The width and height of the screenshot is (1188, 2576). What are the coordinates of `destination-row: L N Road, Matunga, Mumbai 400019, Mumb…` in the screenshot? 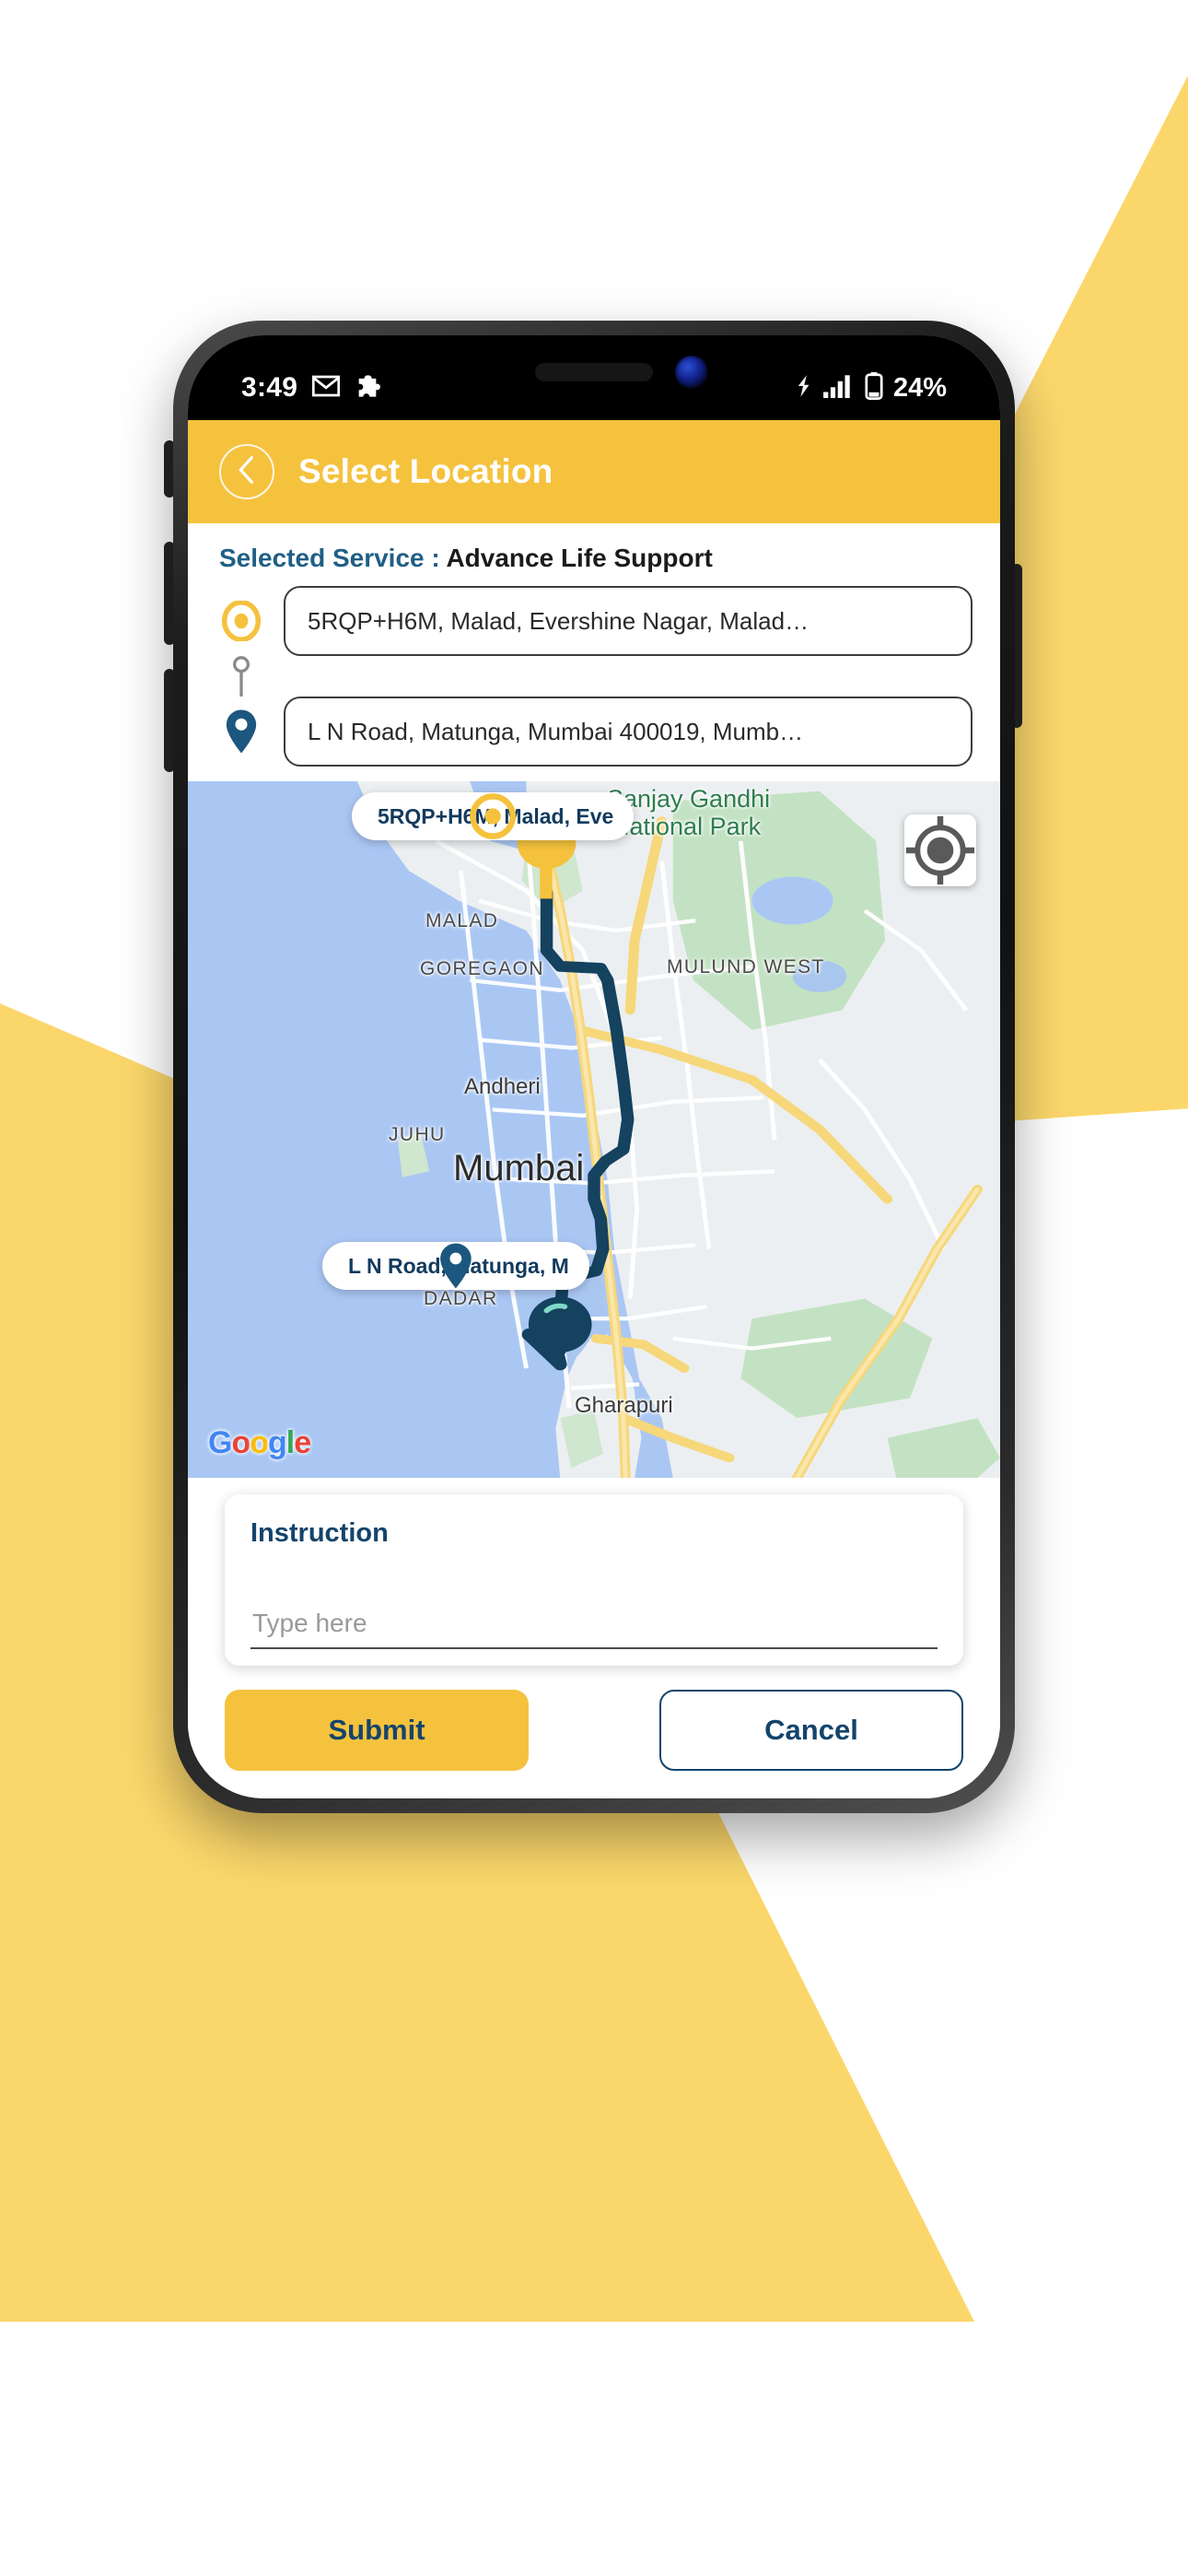 It's located at (594, 732).